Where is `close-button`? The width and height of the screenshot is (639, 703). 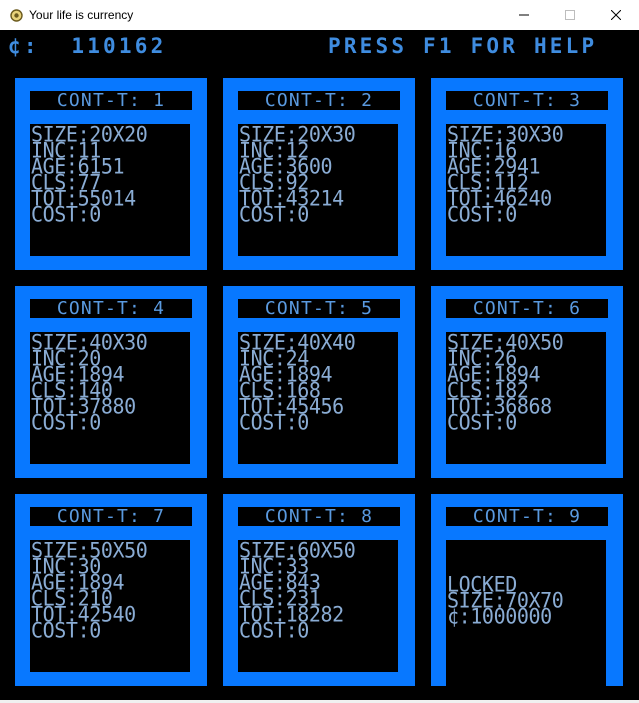 close-button is located at coordinates (616, 15).